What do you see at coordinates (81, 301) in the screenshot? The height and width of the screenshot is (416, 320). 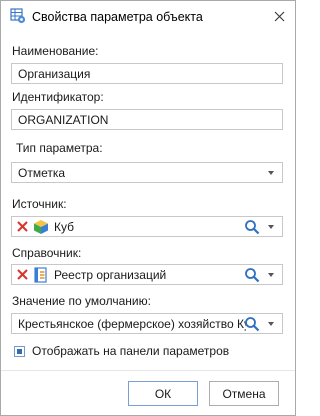 I see `default-value-label: Значение по умолчанию:` at bounding box center [81, 301].